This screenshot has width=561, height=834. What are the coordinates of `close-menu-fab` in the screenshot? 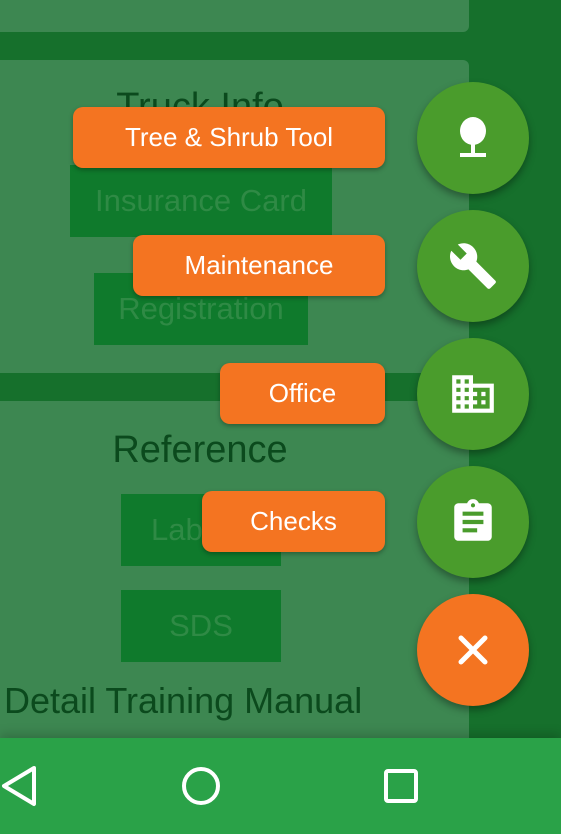 It's located at (473, 650).